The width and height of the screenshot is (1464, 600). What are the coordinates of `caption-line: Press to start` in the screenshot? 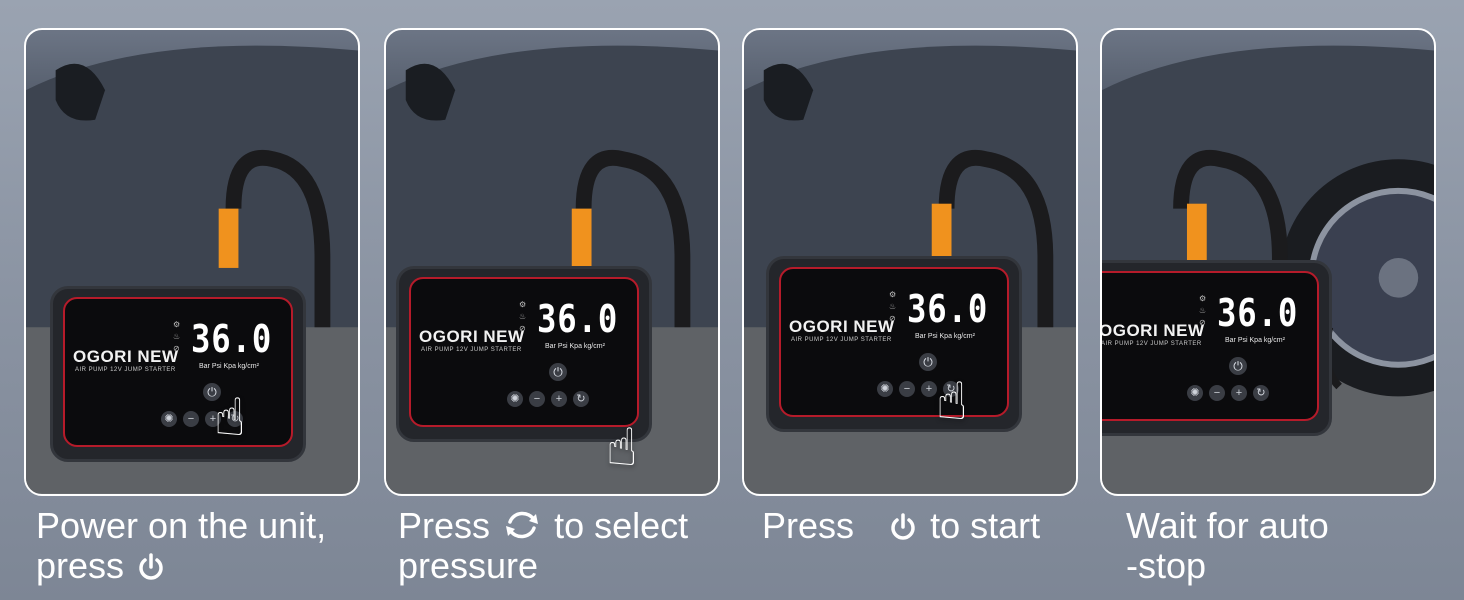 It's located at (901, 526).